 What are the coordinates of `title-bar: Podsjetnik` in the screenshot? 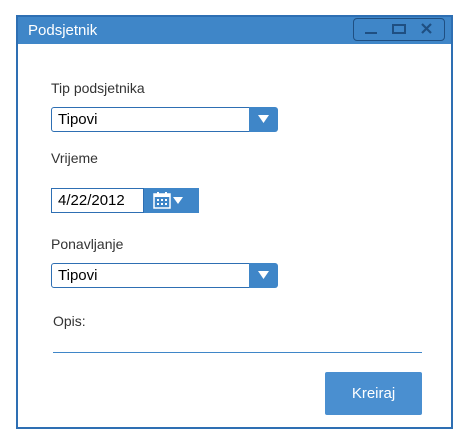 It's located at (234, 30).